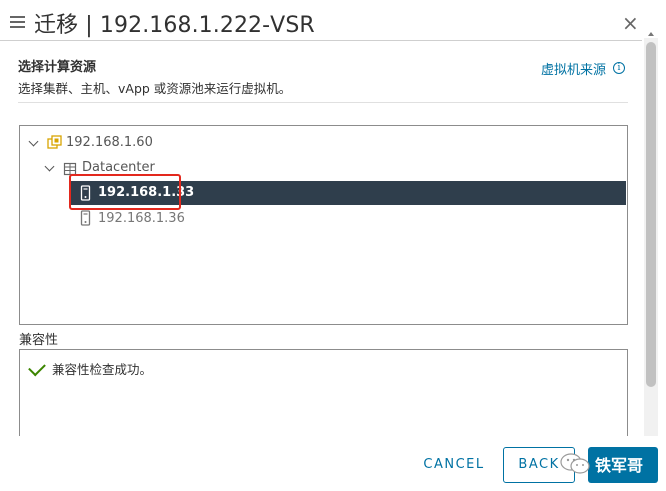  Describe the element at coordinates (17, 23) in the screenshot. I see `menu-icon` at that location.